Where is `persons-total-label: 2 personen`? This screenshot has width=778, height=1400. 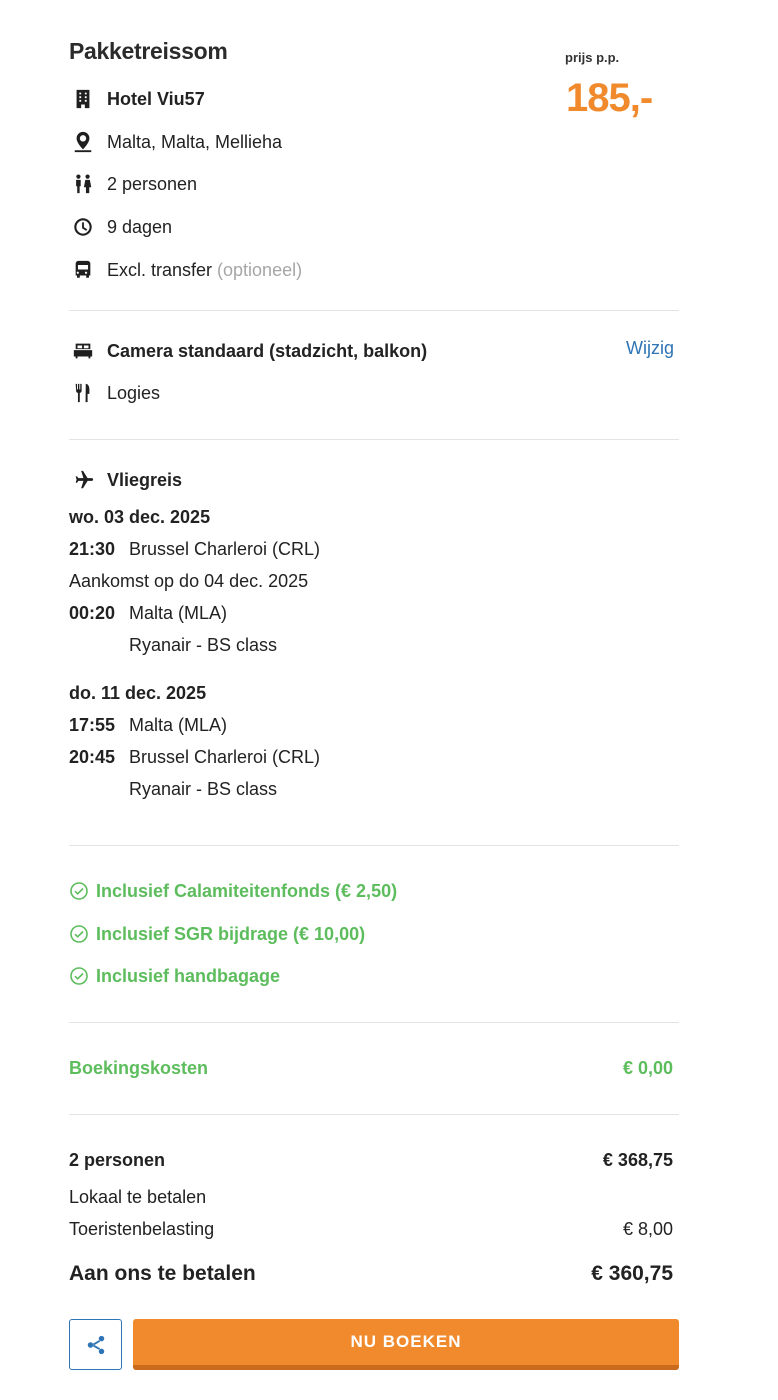
persons-total-label: 2 personen is located at coordinates (117, 1160).